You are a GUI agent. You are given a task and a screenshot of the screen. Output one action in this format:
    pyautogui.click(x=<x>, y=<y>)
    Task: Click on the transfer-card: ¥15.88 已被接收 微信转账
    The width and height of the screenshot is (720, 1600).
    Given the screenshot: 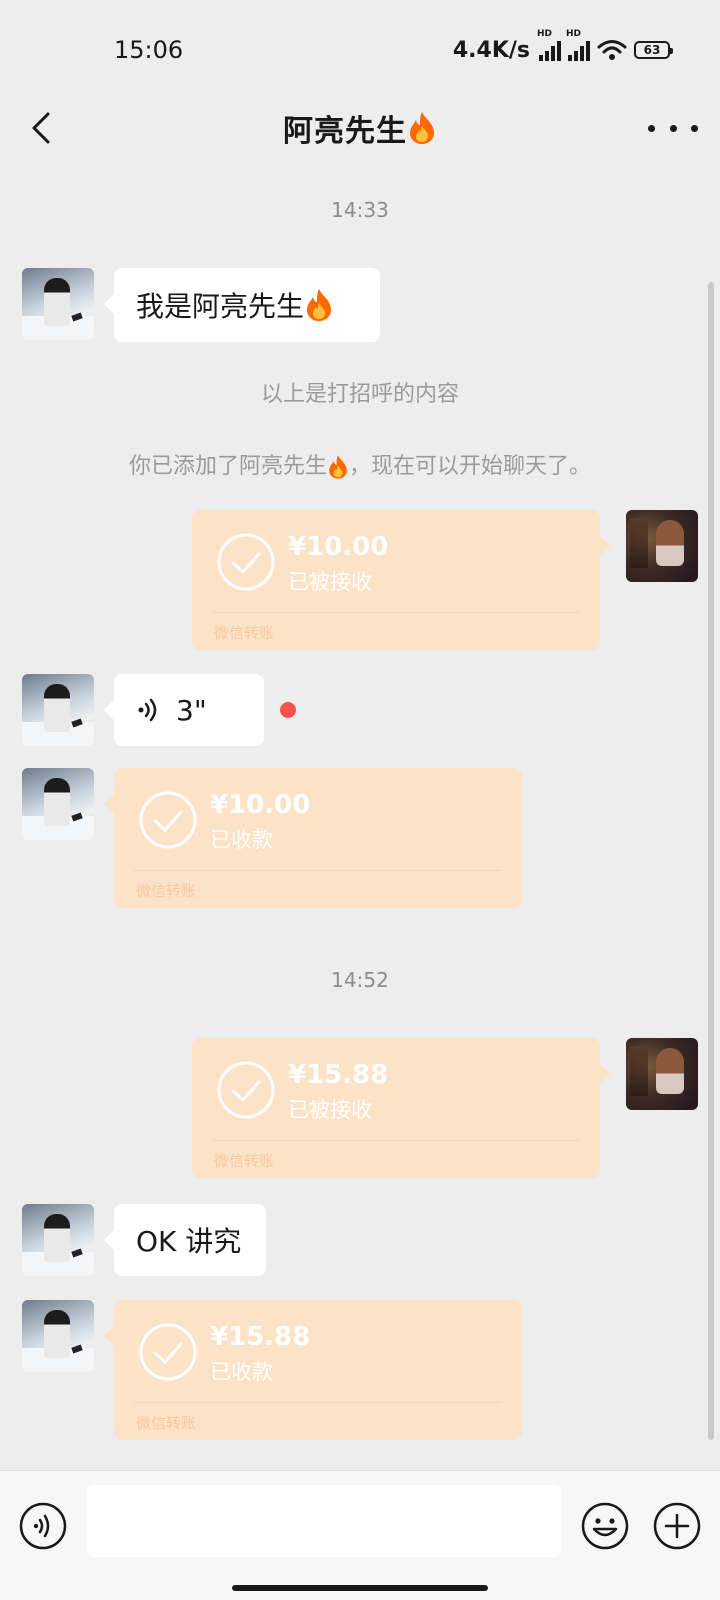 What is the action you would take?
    pyautogui.click(x=401, y=1108)
    